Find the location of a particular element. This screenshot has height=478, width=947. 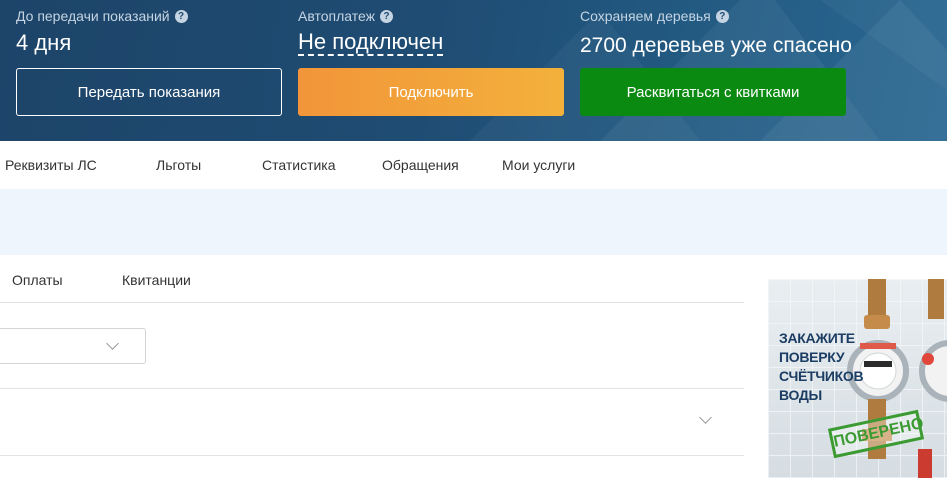

tab-receipts: Квитанции is located at coordinates (156, 280).